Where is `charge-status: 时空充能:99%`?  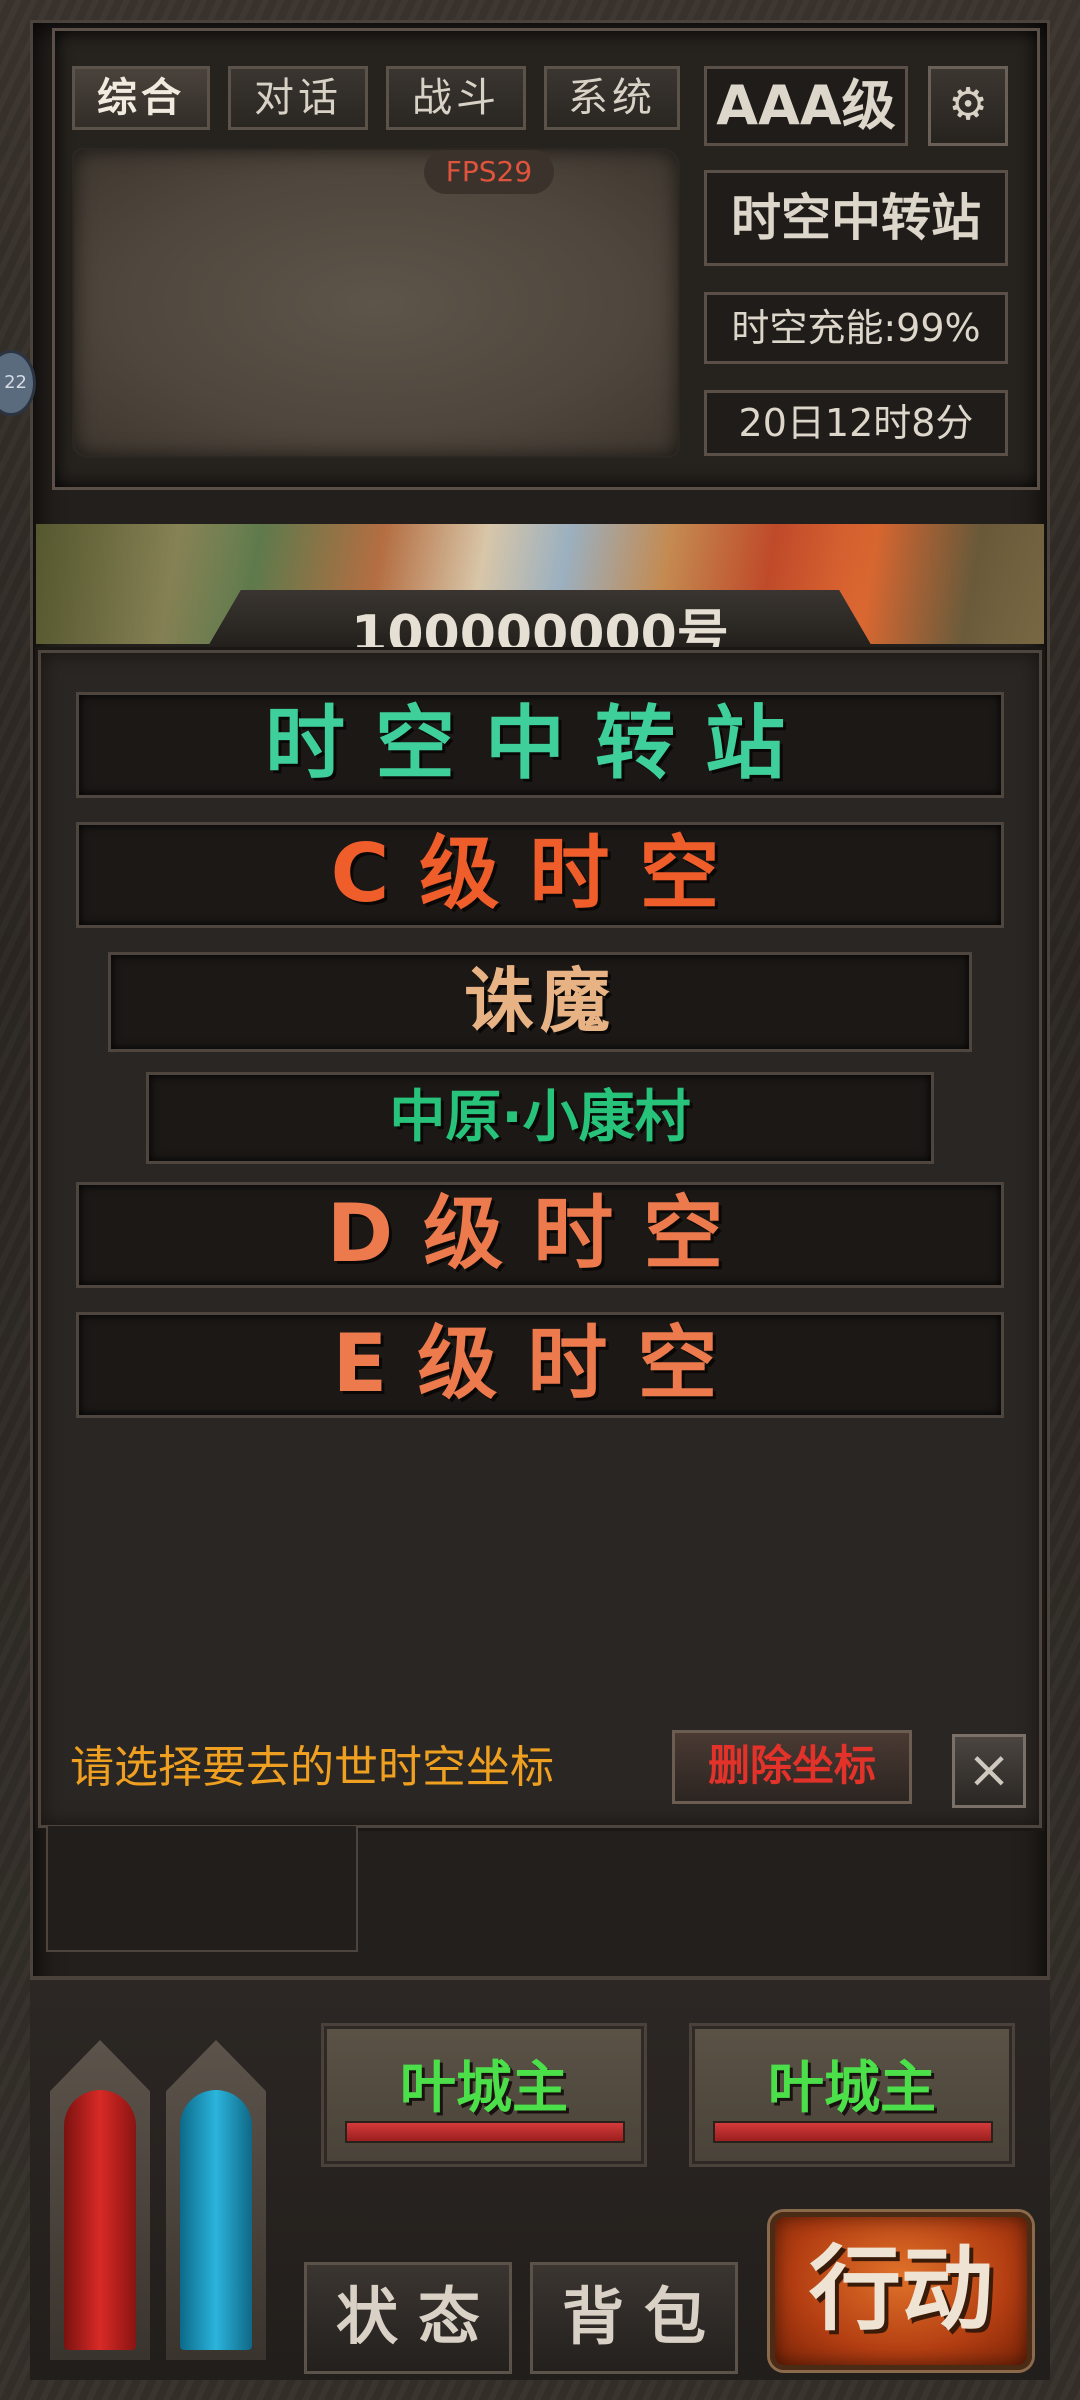 charge-status: 时空充能:99% is located at coordinates (856, 328).